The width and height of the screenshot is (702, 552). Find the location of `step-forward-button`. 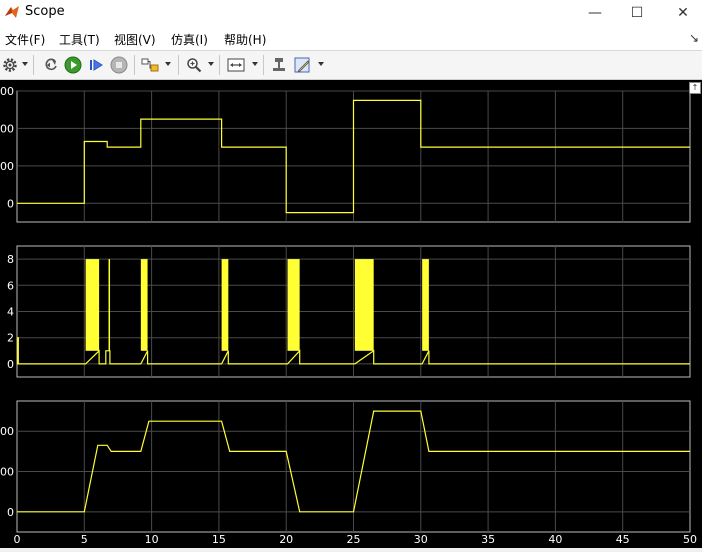

step-forward-button is located at coordinates (96, 65).